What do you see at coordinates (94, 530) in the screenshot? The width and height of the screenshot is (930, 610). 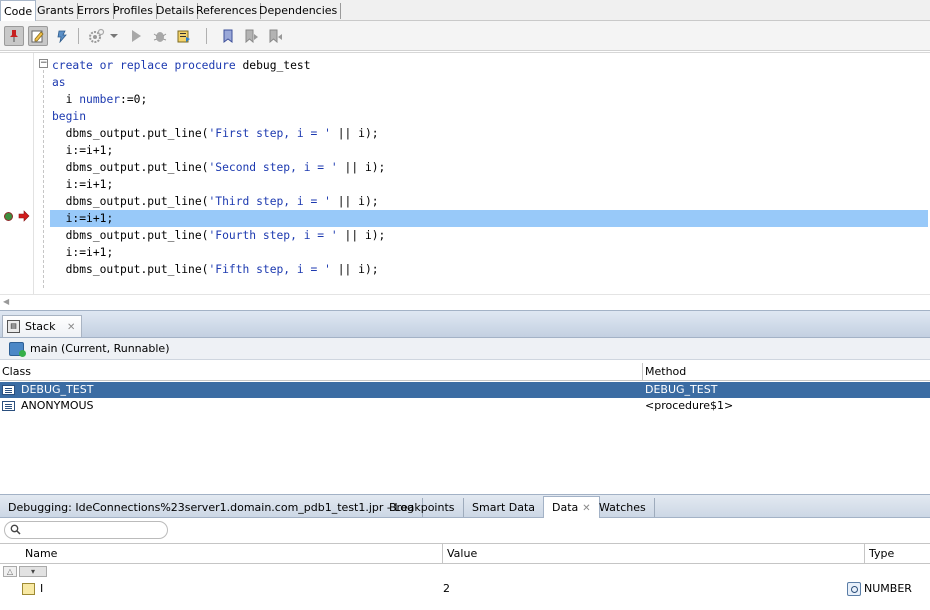 I see `search-input` at bounding box center [94, 530].